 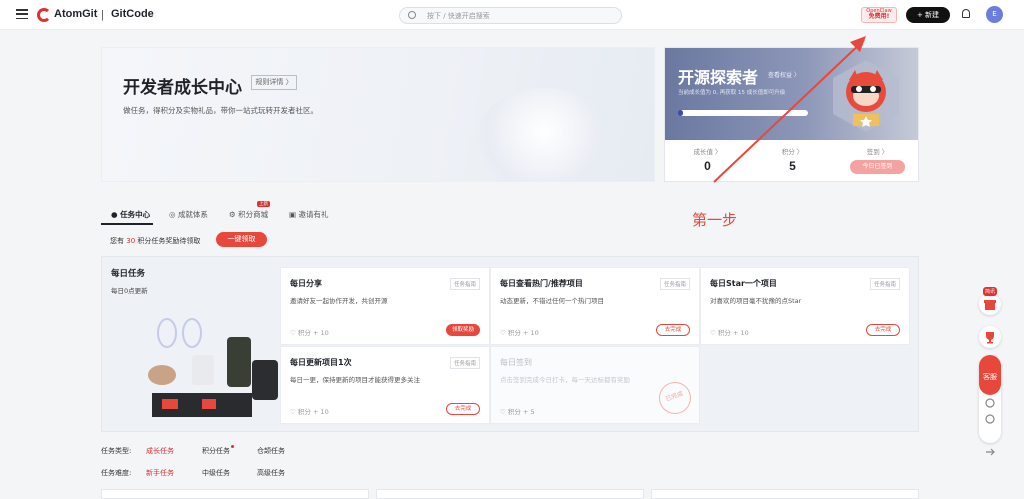 I want to click on atomgit-logo-icon, so click(x=44, y=15).